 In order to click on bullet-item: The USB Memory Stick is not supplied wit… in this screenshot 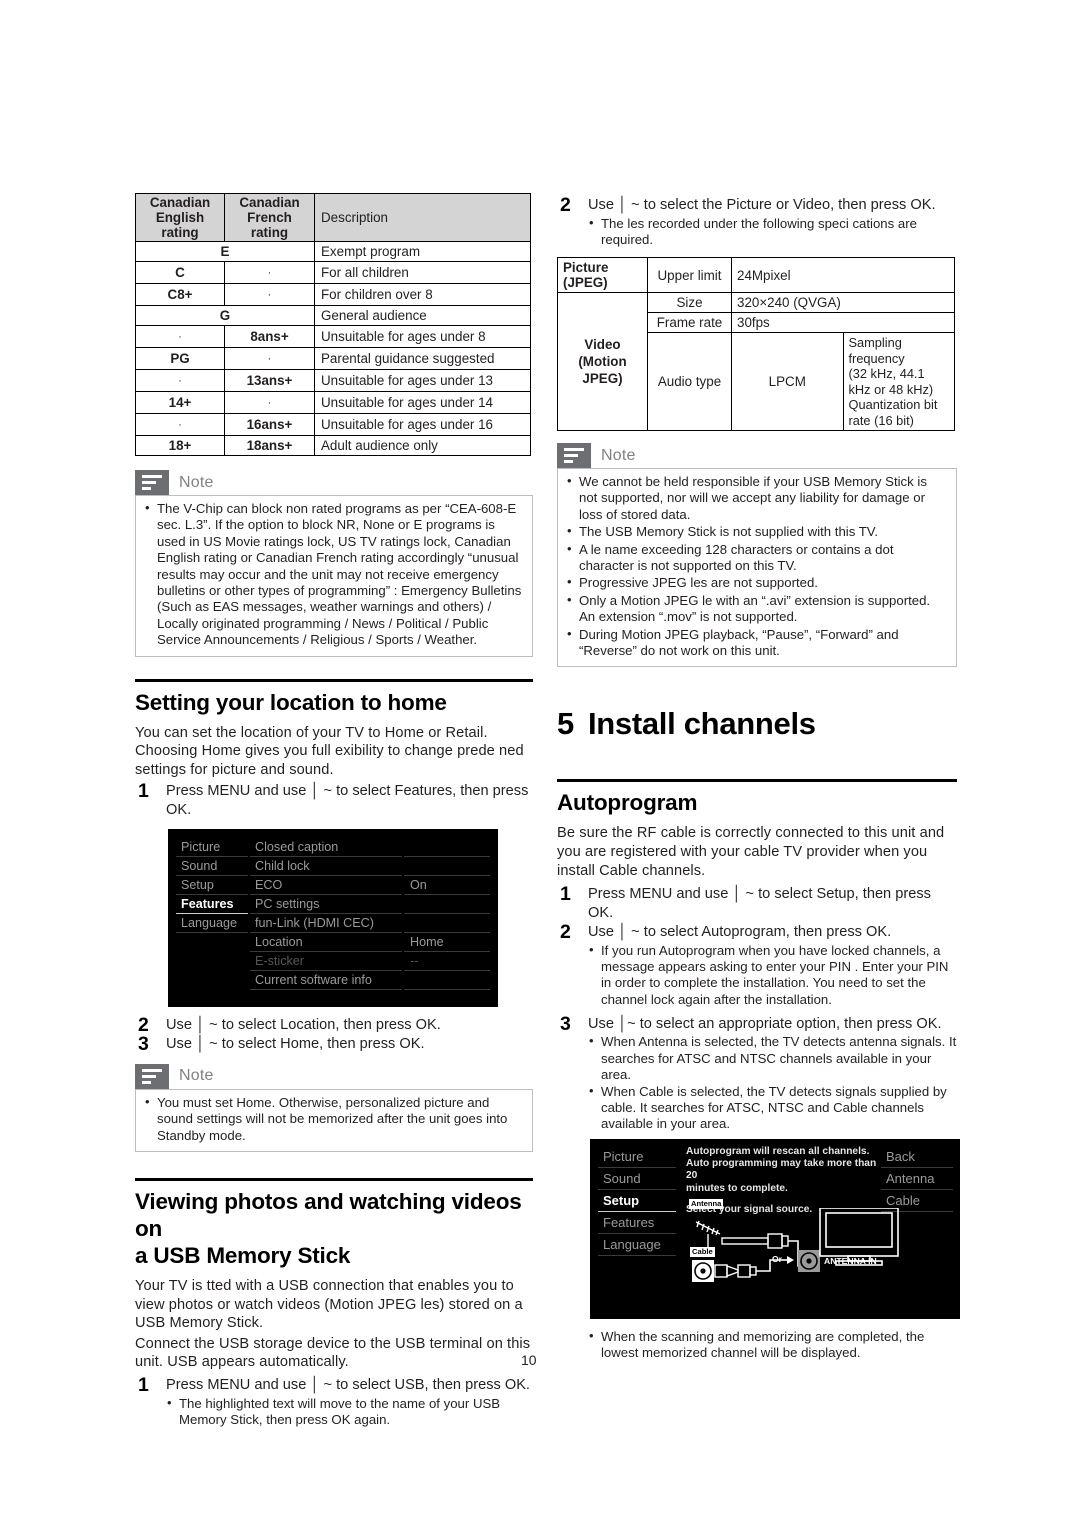, I will do `click(757, 531)`.